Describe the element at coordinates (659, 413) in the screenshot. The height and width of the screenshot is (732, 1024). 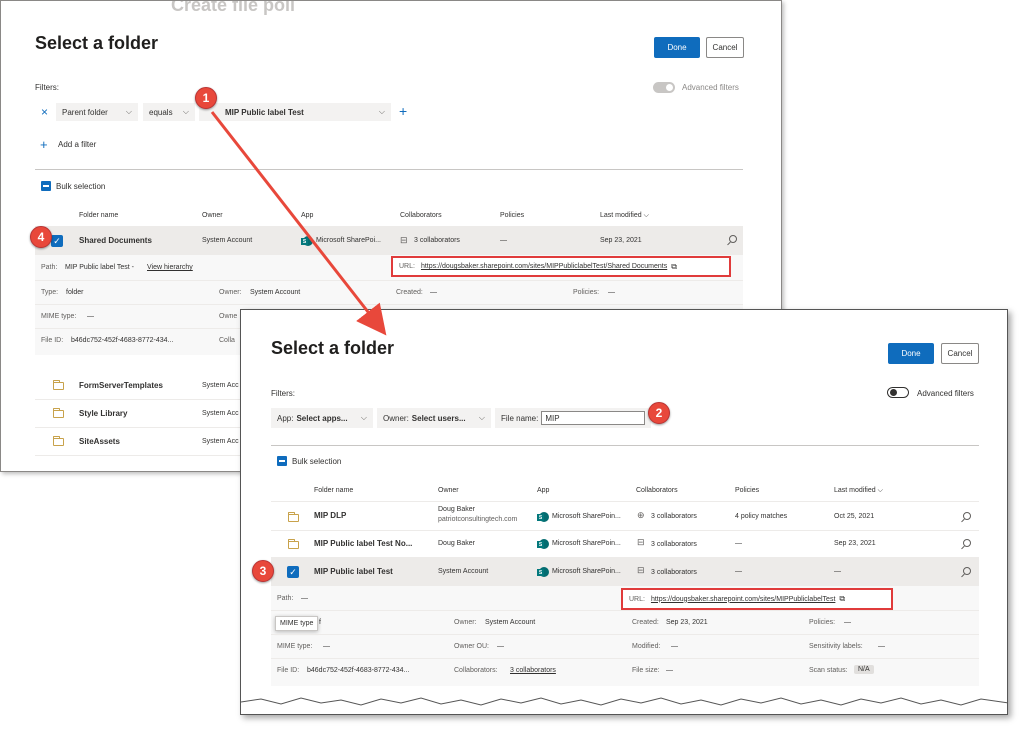
I see `callout-2: 2` at that location.